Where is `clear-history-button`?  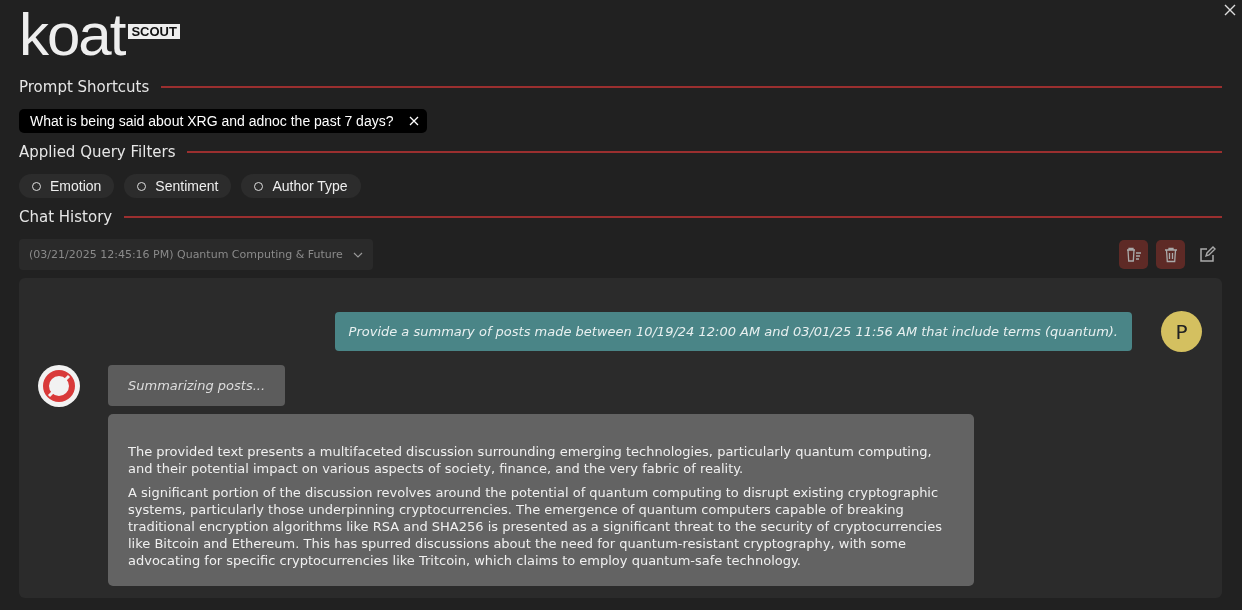
clear-history-button is located at coordinates (1133, 254).